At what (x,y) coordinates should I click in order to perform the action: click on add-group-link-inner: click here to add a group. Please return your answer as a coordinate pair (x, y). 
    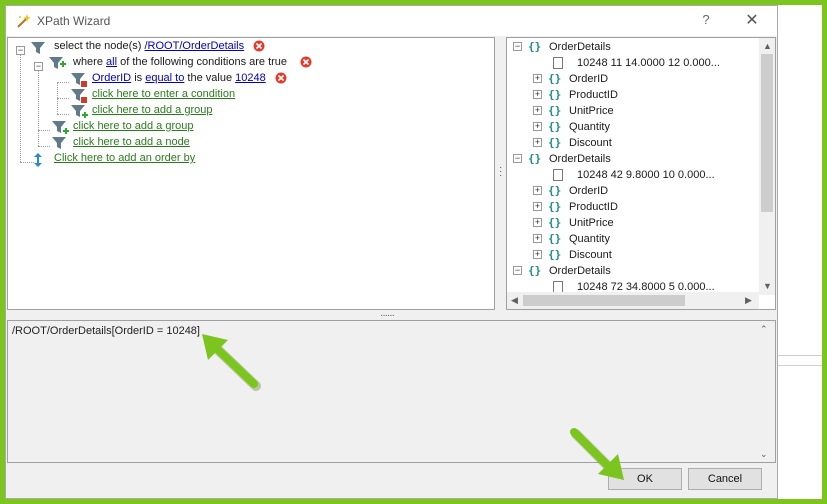
    Looking at the image, I should click on (152, 110).